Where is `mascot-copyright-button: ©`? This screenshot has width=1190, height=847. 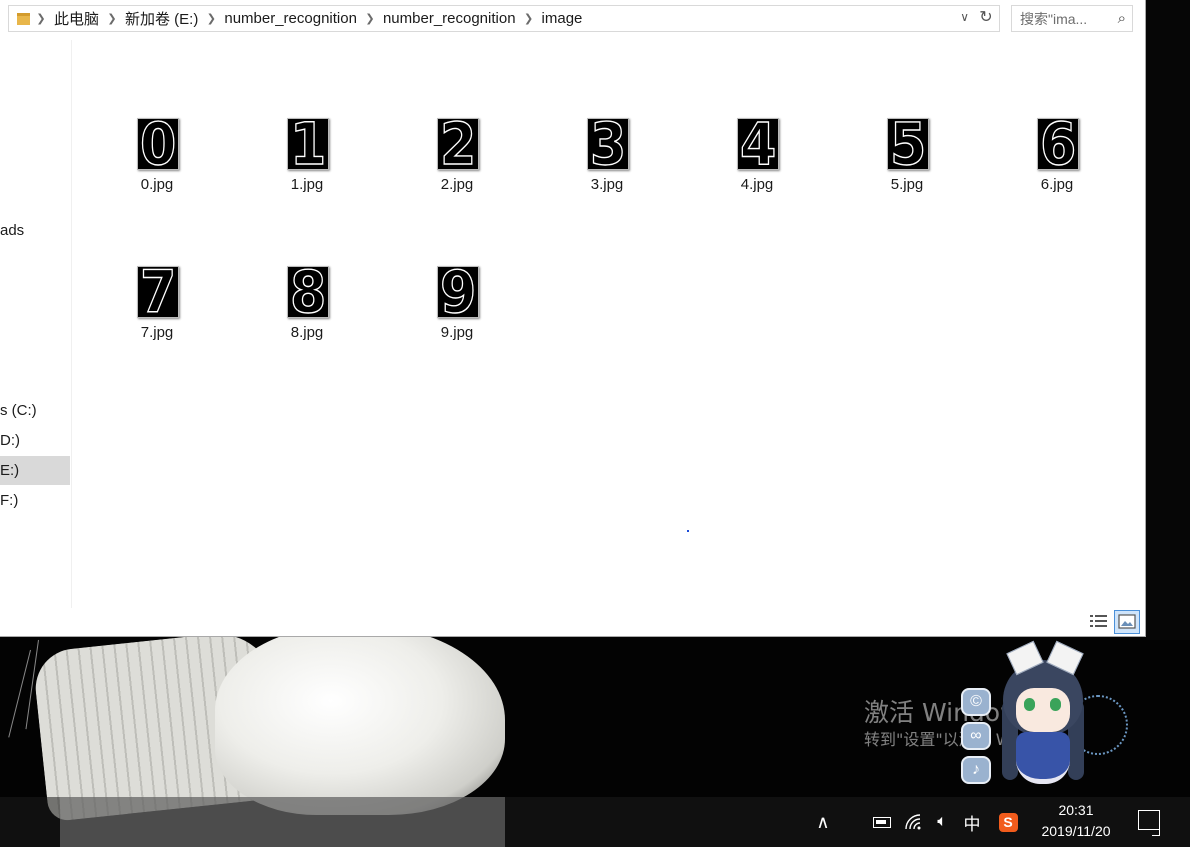
mascot-copyright-button: © is located at coordinates (976, 702).